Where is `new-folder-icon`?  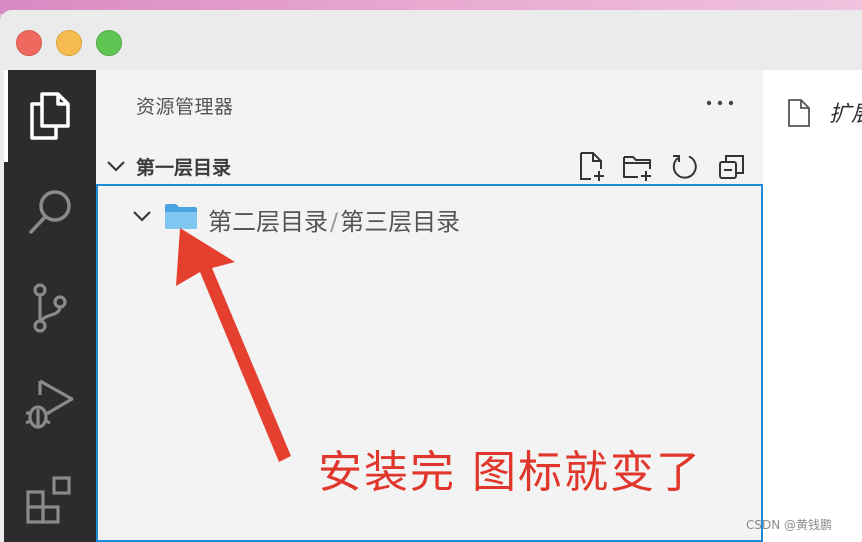
new-folder-icon is located at coordinates (637, 168).